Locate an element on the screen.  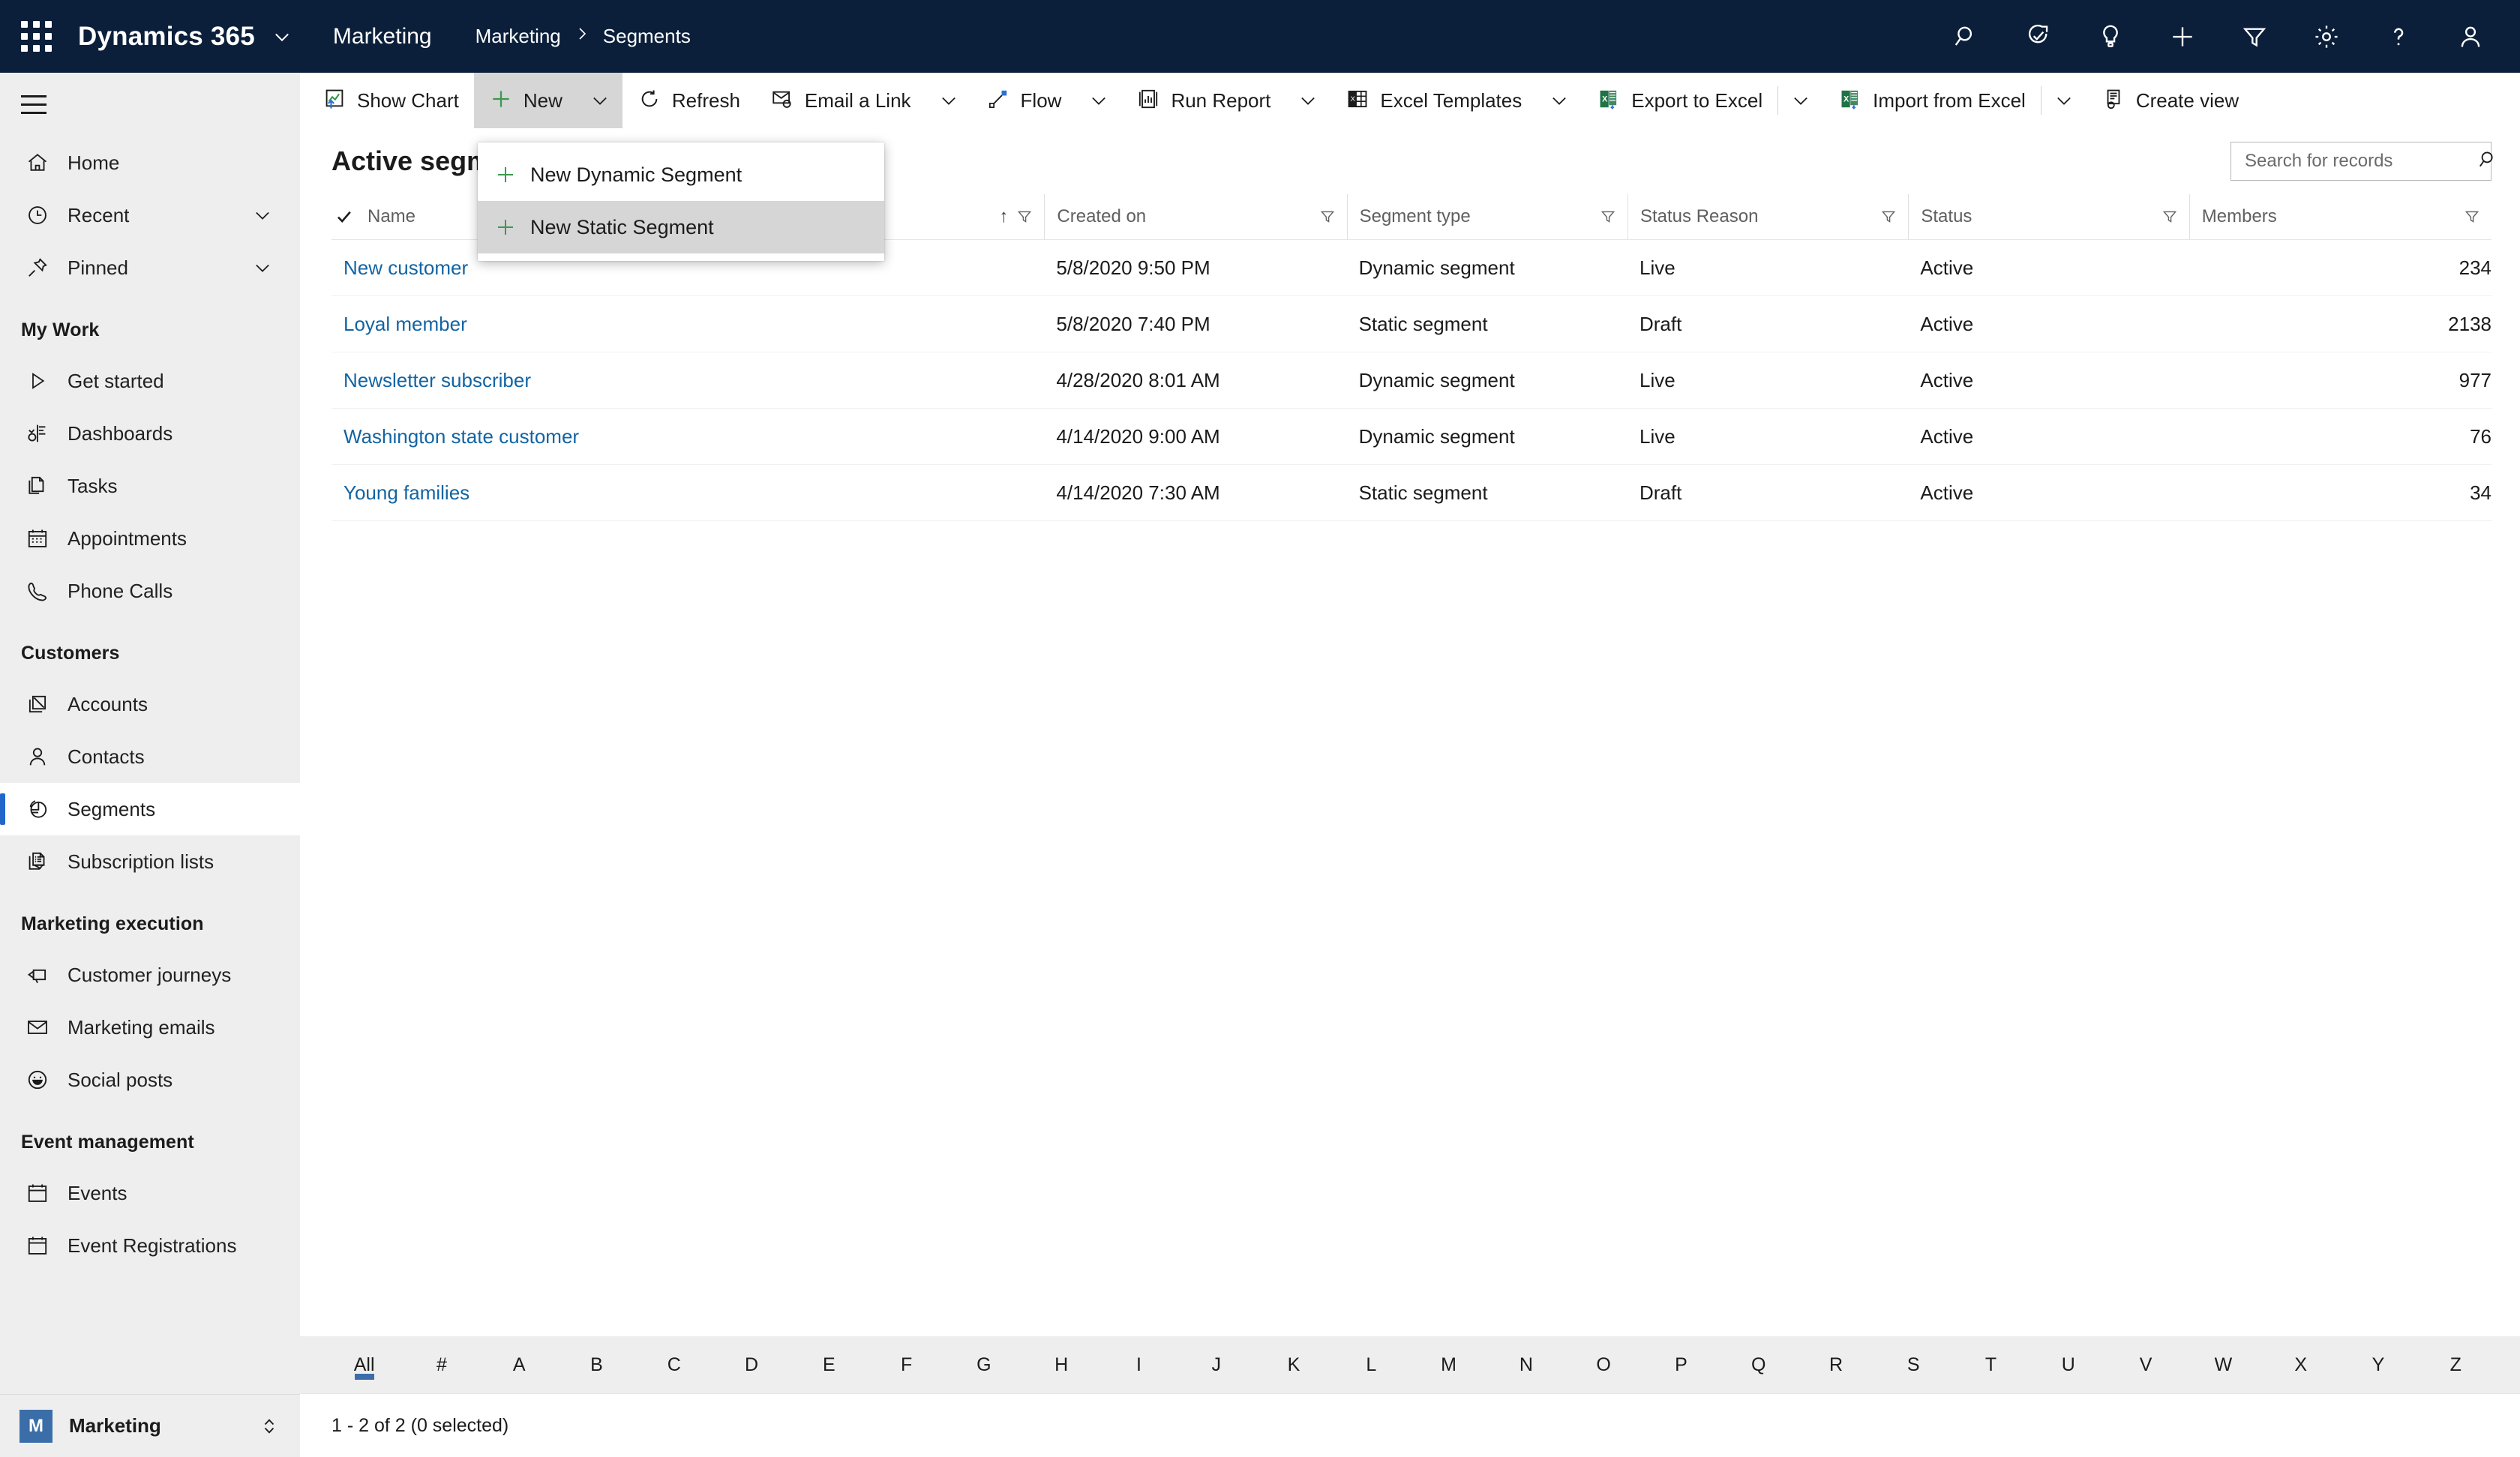
export-to-excel-button: X Export to Excel is located at coordinates (1680, 101).